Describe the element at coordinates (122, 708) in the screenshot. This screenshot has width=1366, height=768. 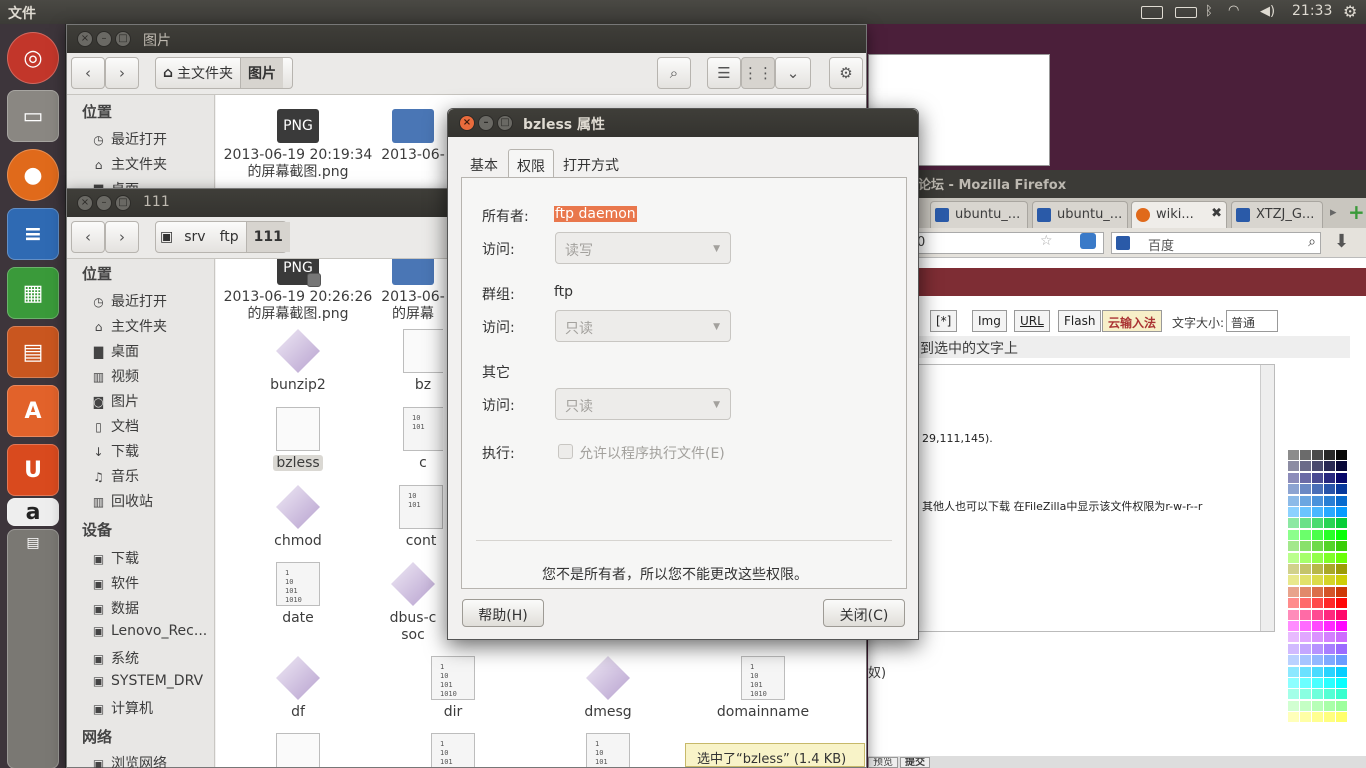
I see `sidebar-device: ▣ 计算机` at that location.